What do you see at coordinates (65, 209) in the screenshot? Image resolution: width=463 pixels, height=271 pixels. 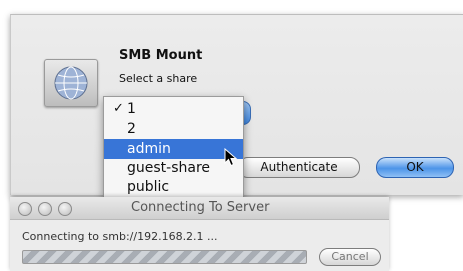 I see `zoom-icon` at bounding box center [65, 209].